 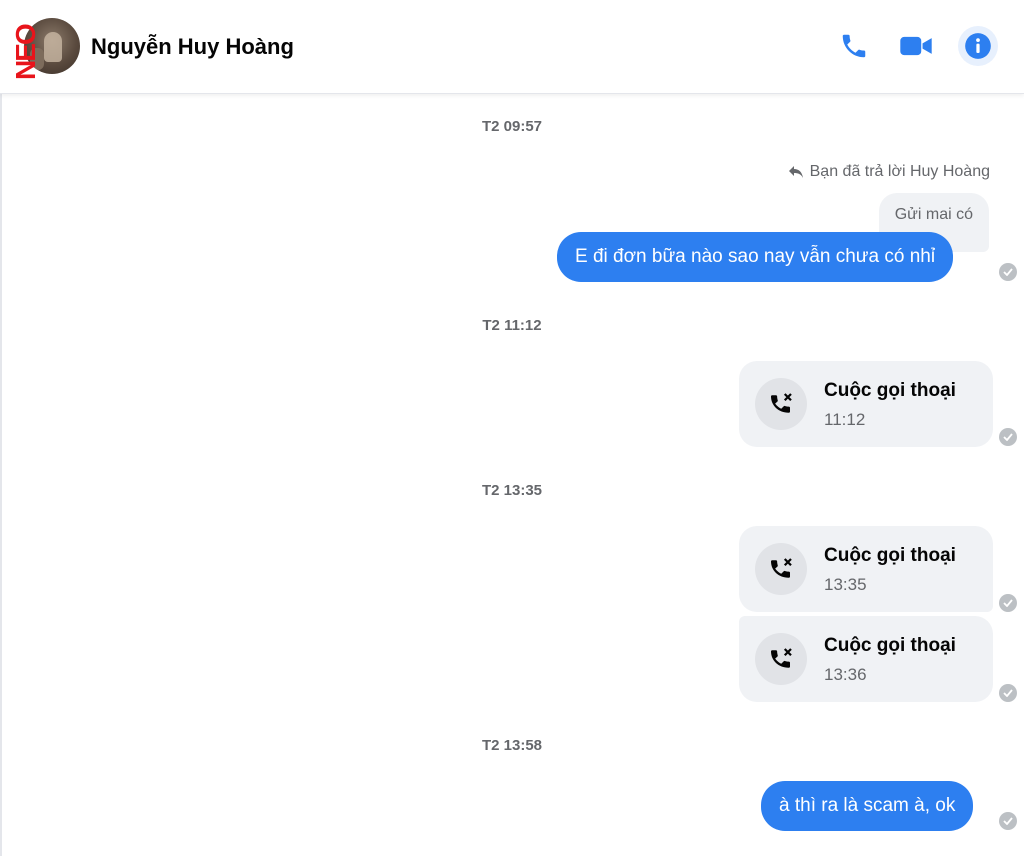 What do you see at coordinates (192, 47) in the screenshot?
I see `contact-name: Nguyễn Huy Hoàng` at bounding box center [192, 47].